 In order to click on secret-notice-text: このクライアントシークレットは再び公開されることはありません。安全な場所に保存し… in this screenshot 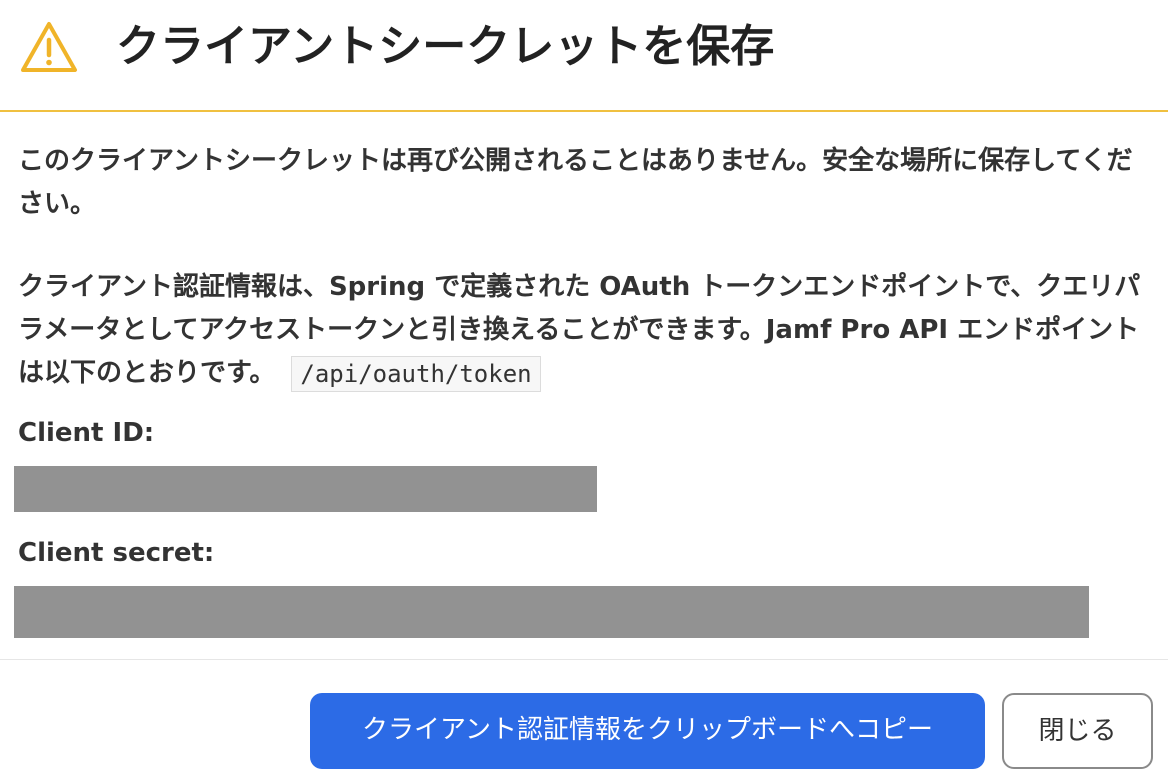, I will do `click(575, 182)`.